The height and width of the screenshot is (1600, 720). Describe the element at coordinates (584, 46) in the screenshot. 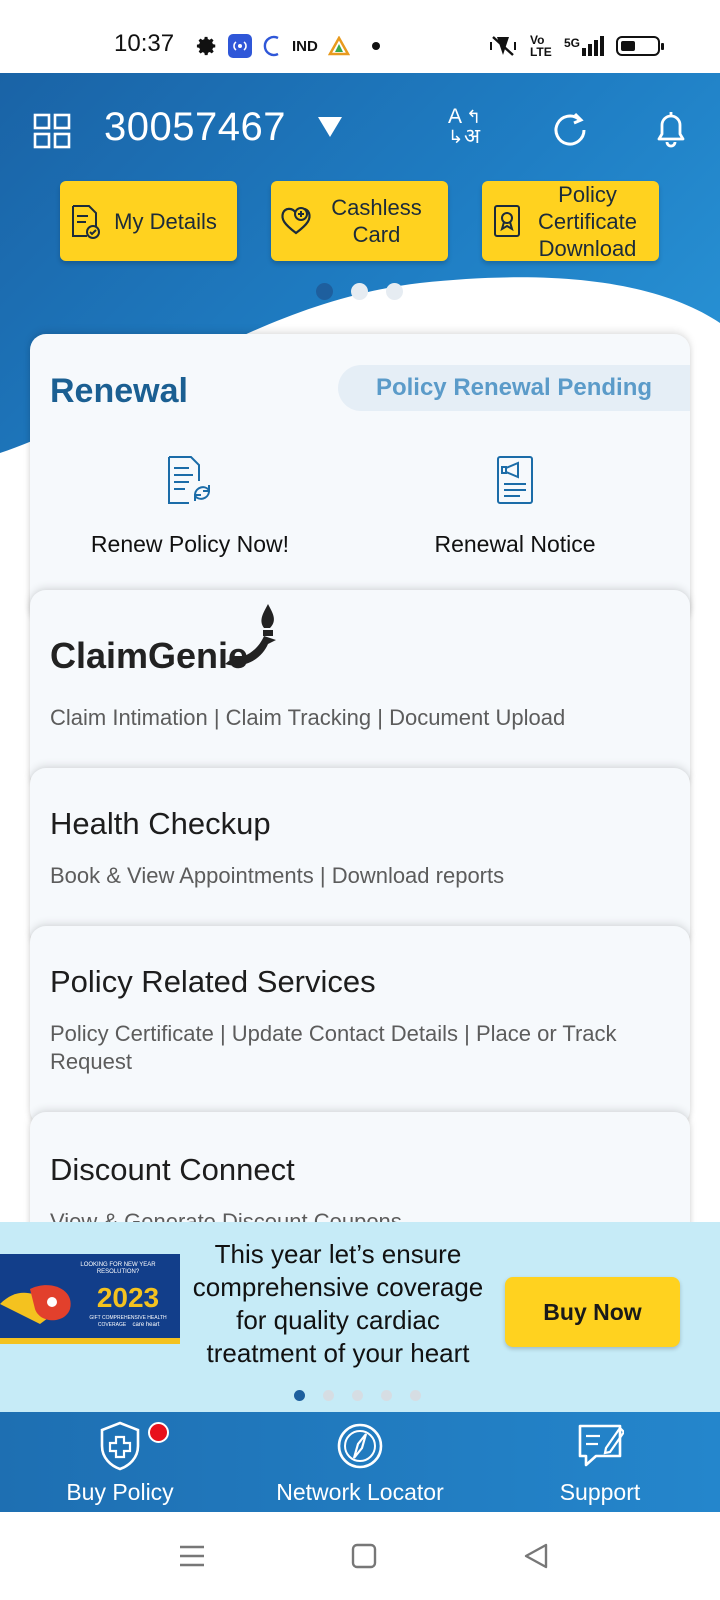

I see `5g-signal-icon: 5G` at that location.